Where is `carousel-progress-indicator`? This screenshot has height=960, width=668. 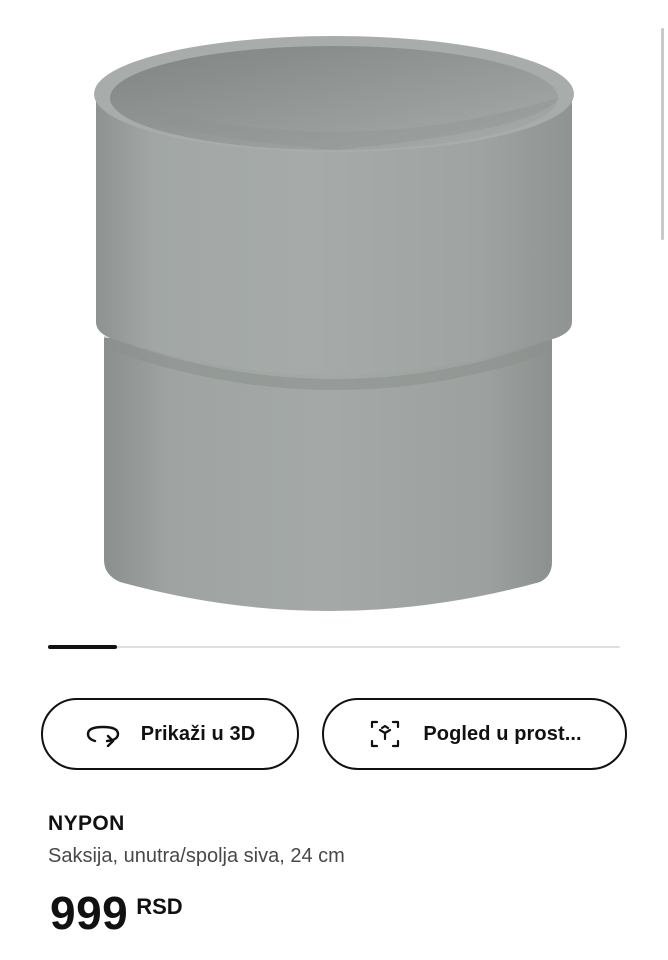 carousel-progress-indicator is located at coordinates (82, 647).